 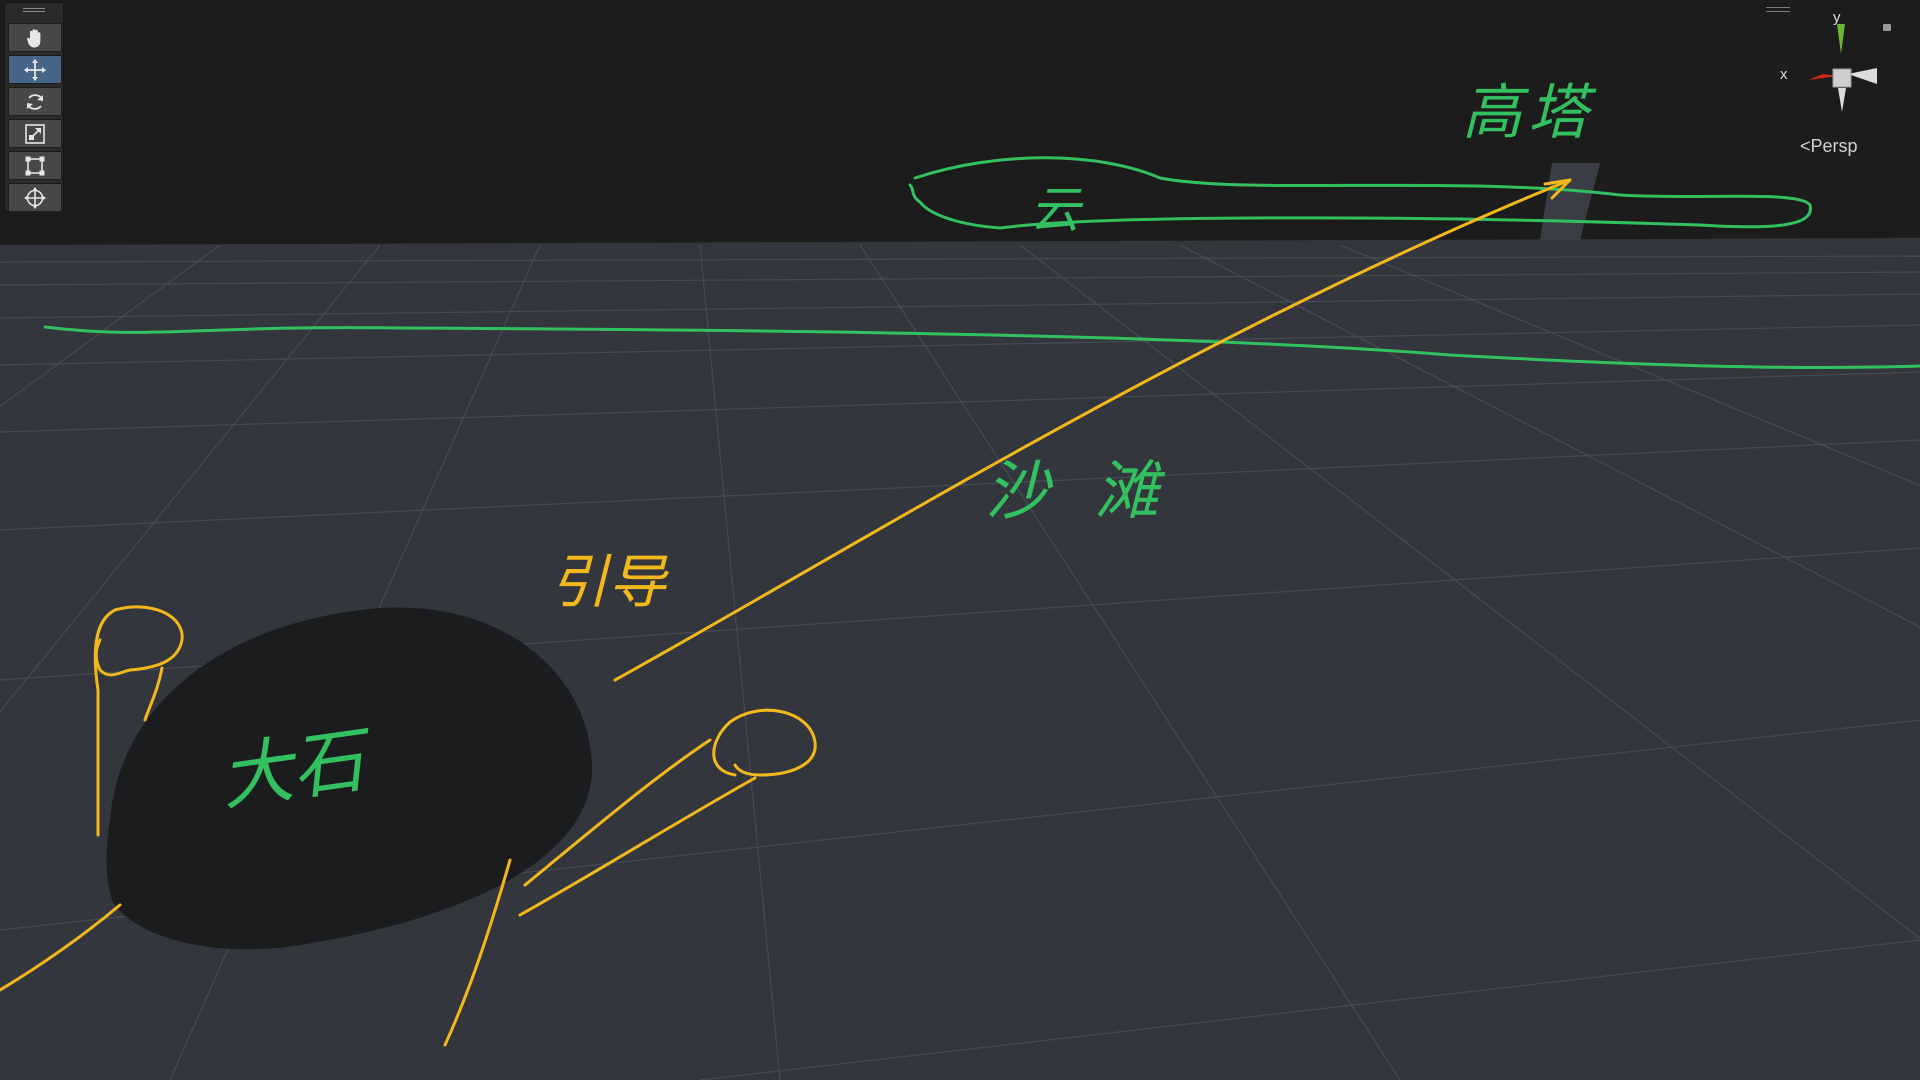 I want to click on beach-annotation-label: 沙 滩, so click(x=1079, y=491).